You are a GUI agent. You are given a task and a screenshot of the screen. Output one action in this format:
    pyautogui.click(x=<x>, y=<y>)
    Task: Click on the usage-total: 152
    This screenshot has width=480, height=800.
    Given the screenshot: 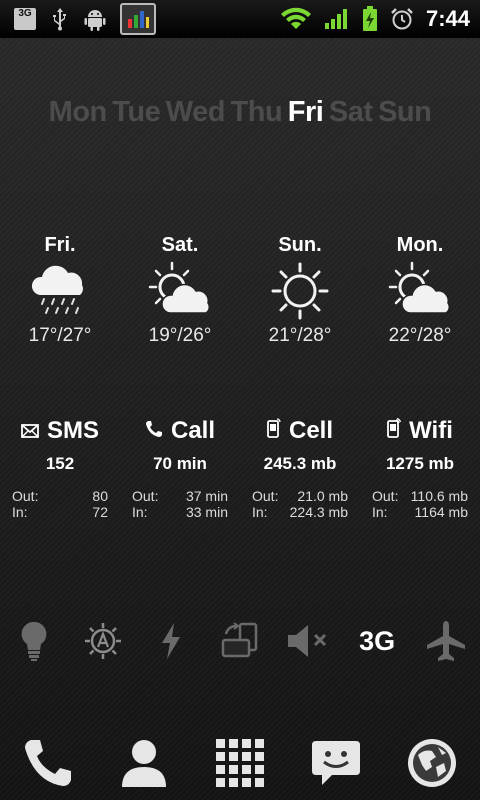 What is the action you would take?
    pyautogui.click(x=60, y=463)
    